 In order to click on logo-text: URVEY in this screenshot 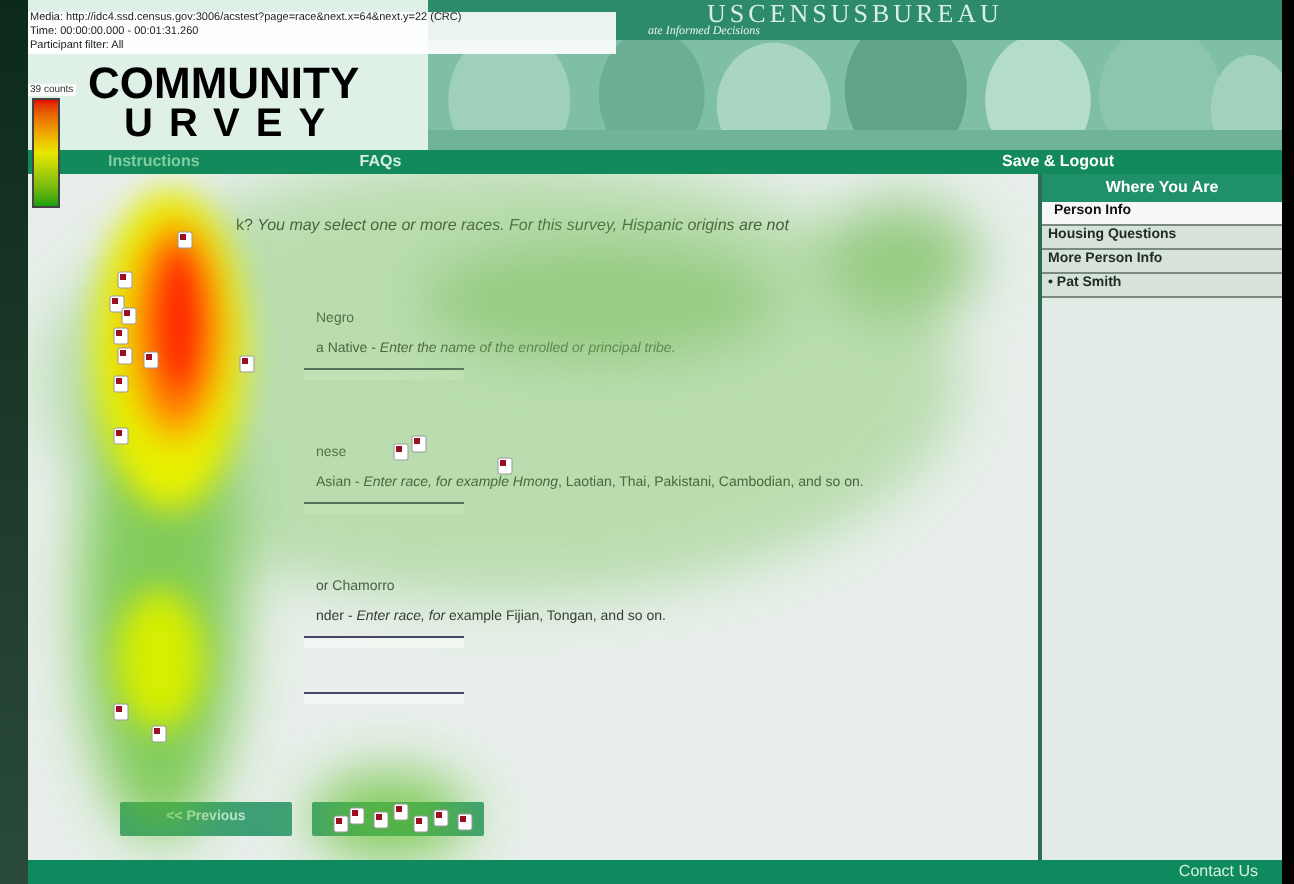, I will do `click(233, 124)`.